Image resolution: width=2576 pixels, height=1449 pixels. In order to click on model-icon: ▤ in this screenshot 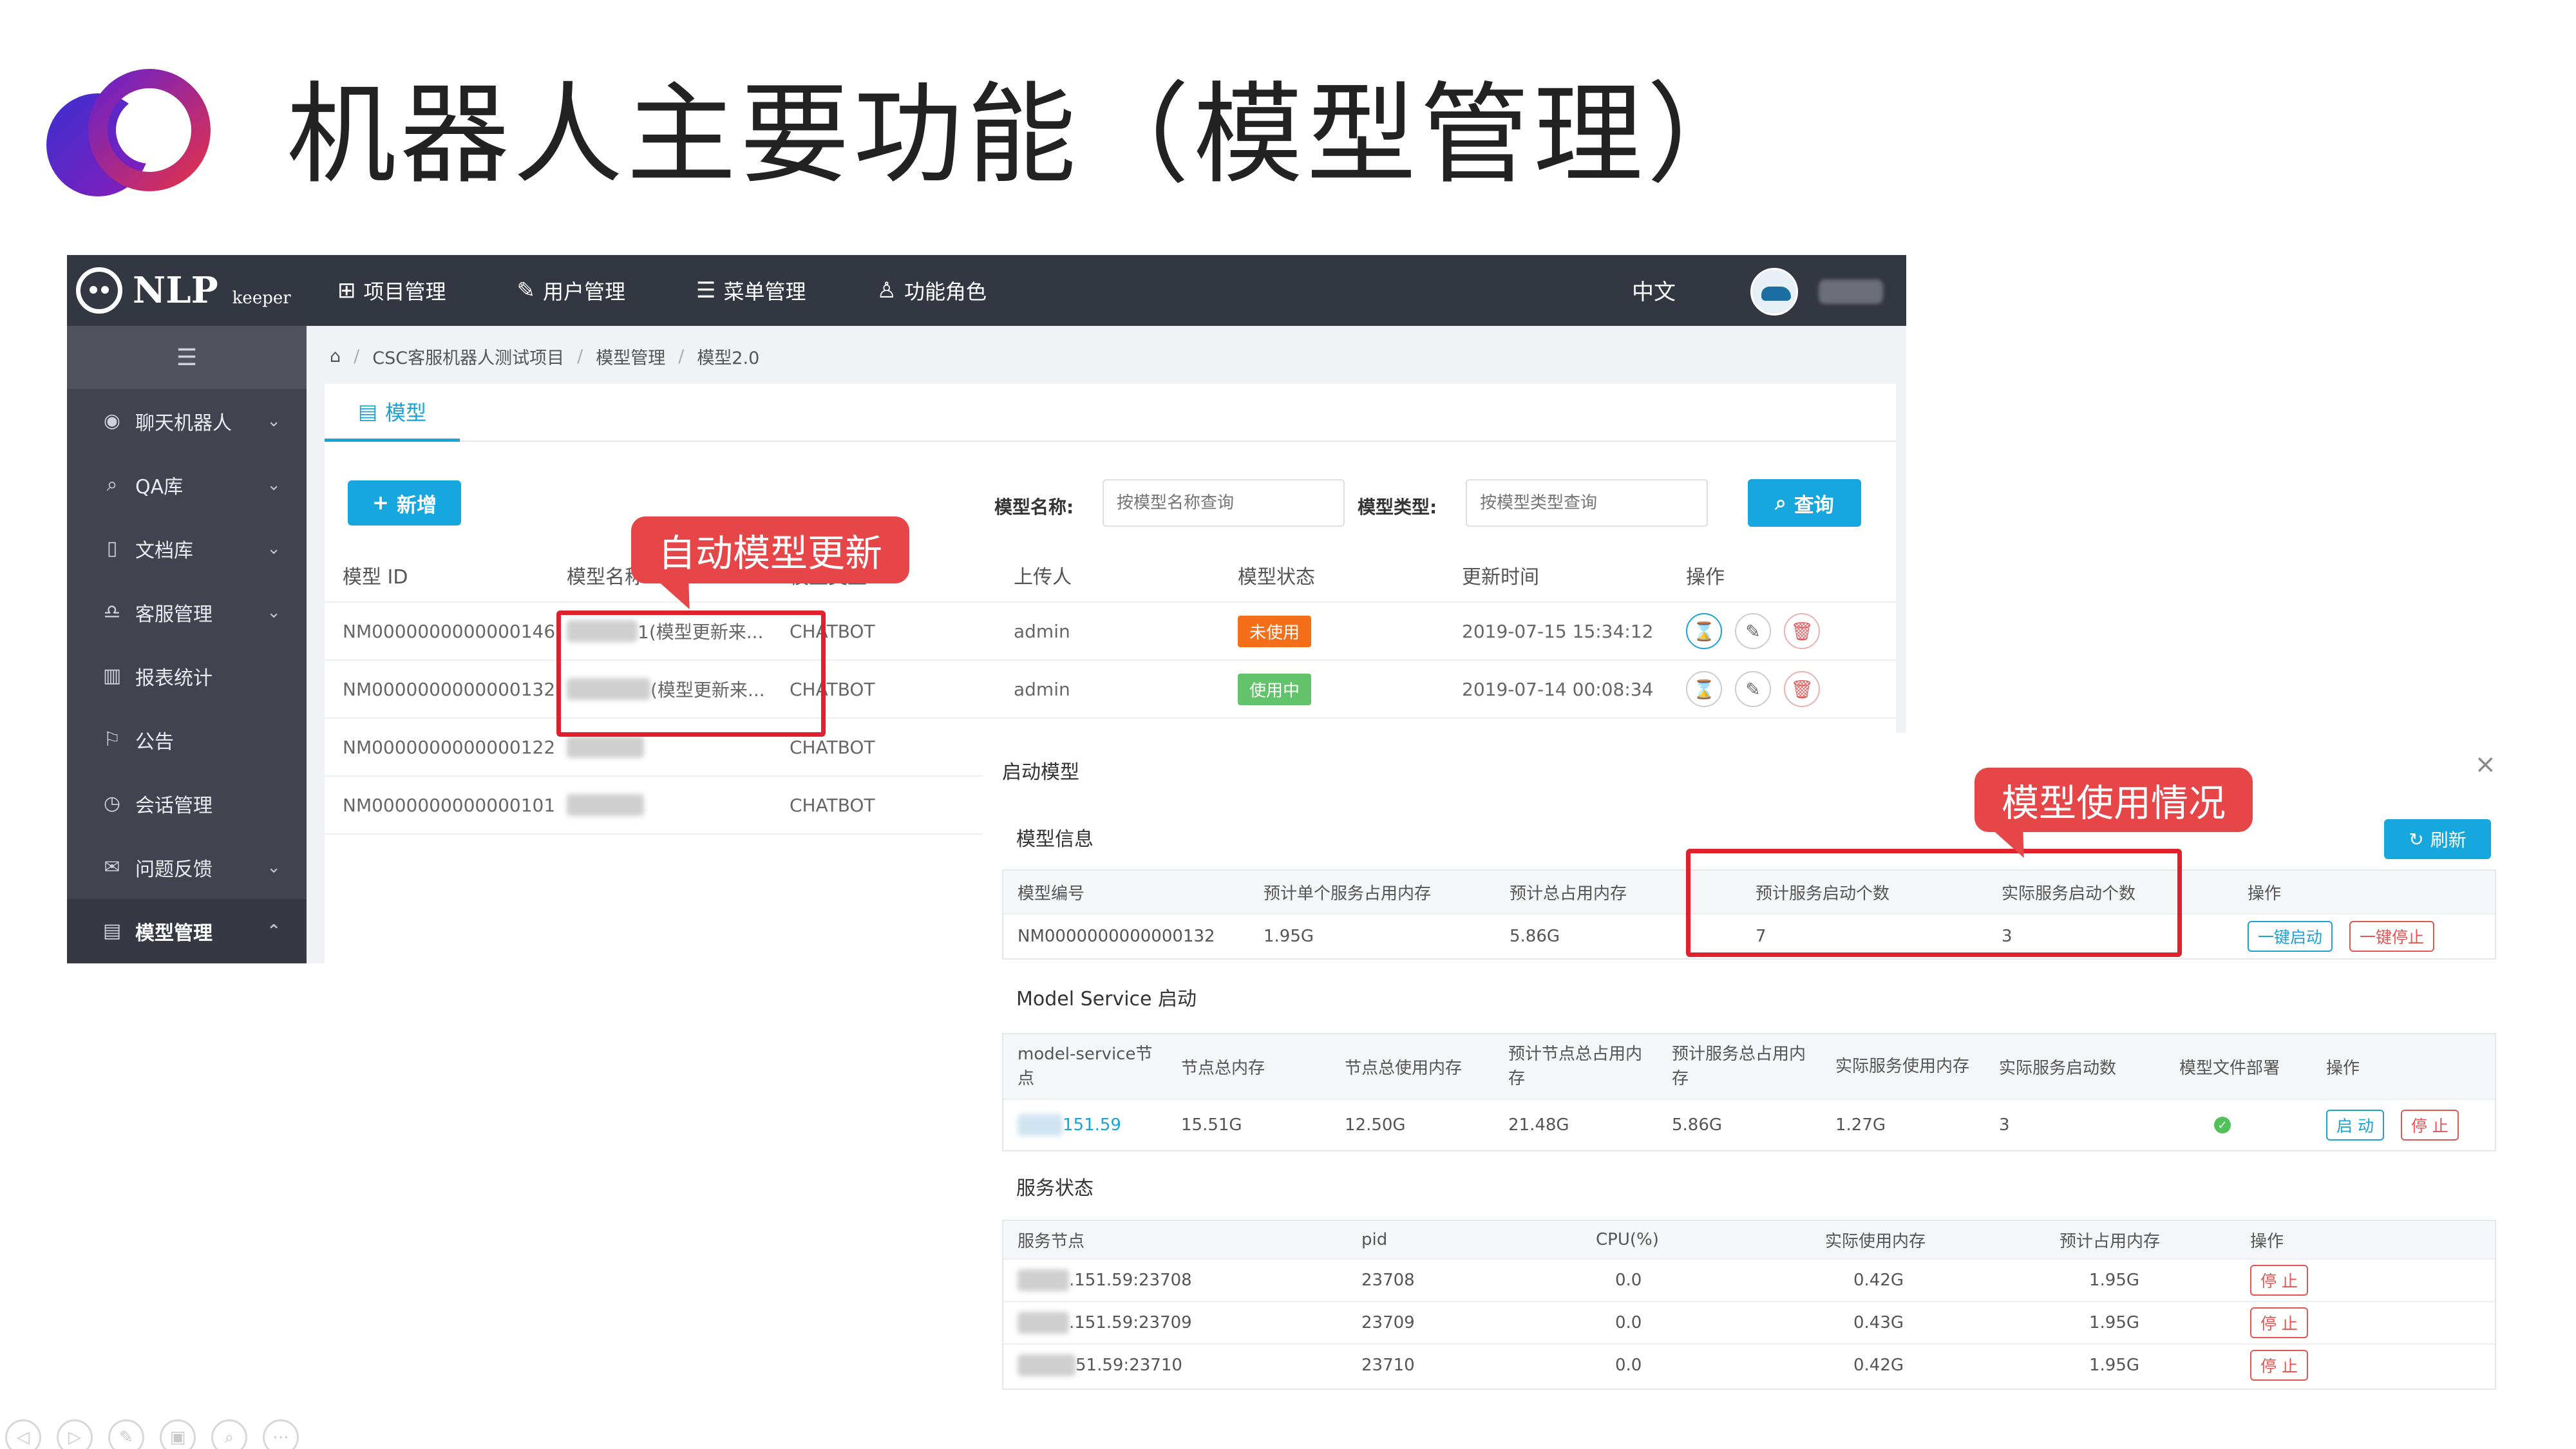, I will do `click(112, 931)`.